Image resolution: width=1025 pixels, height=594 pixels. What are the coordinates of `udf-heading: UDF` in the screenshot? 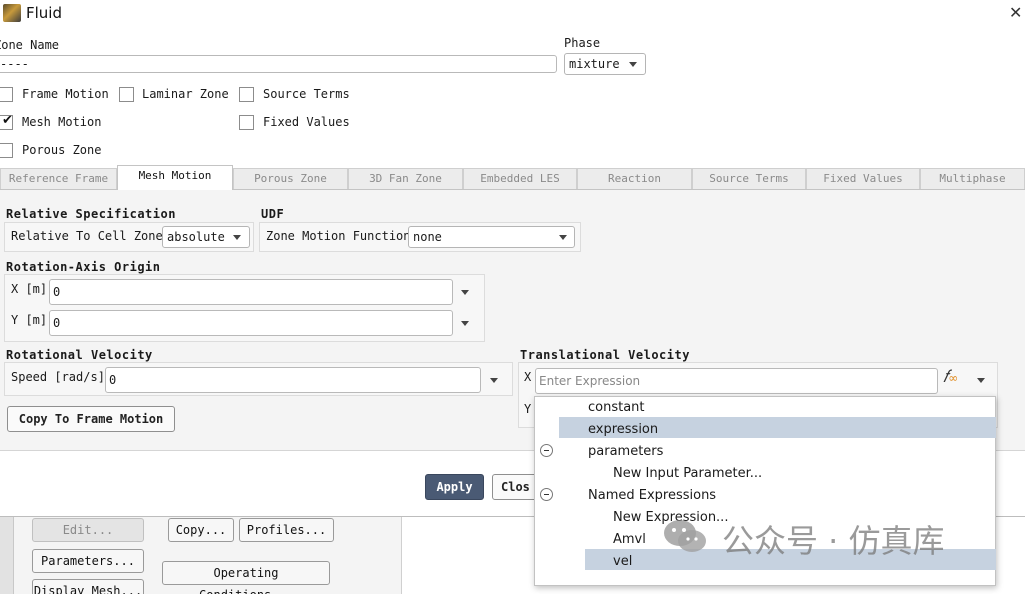 It's located at (273, 214).